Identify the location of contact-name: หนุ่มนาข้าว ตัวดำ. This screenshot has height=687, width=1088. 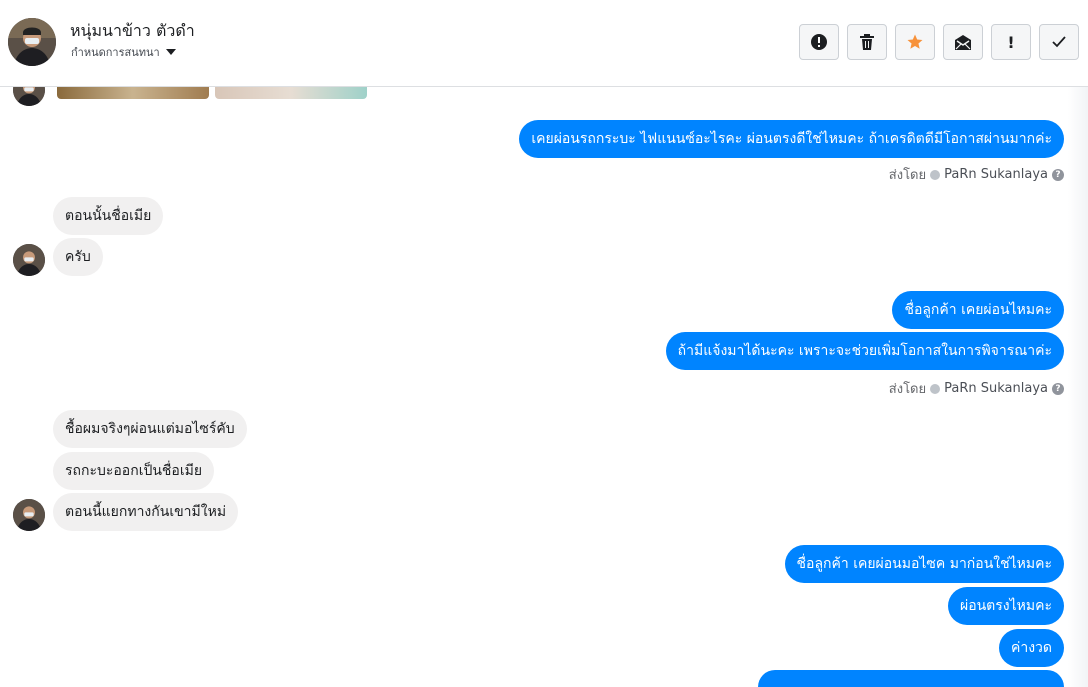
(132, 31).